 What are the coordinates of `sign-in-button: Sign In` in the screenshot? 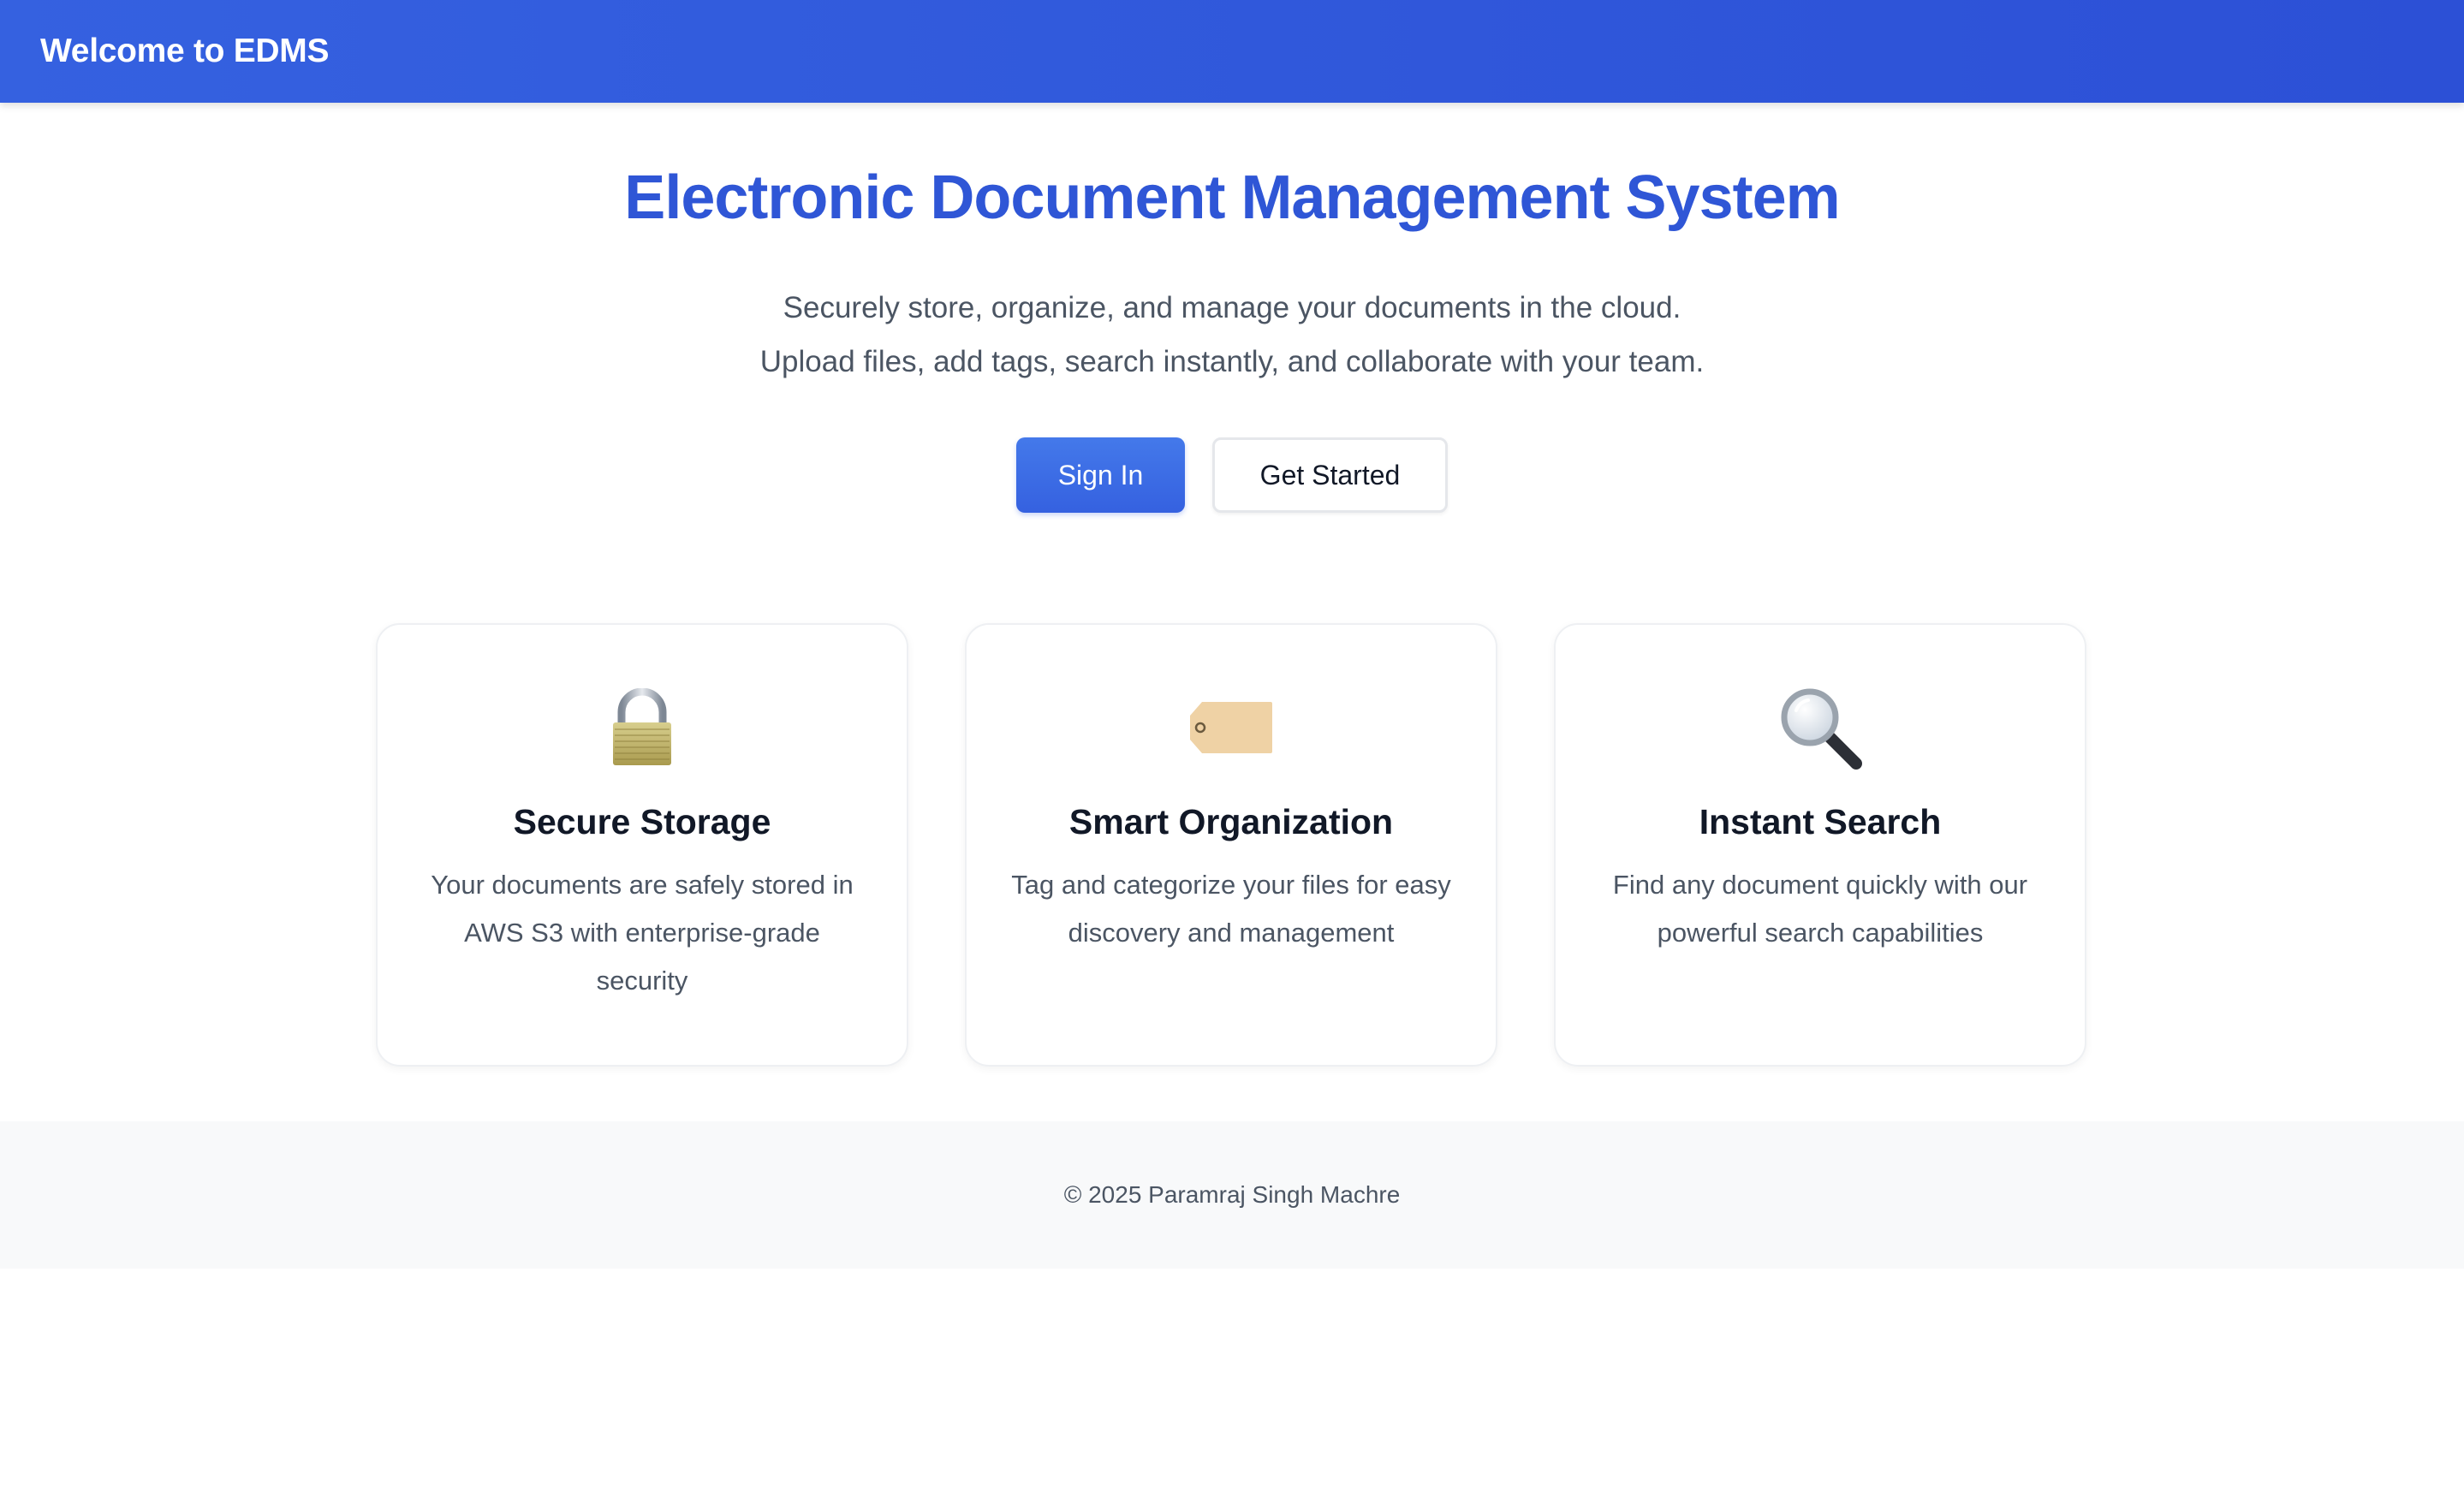 It's located at (1100, 475).